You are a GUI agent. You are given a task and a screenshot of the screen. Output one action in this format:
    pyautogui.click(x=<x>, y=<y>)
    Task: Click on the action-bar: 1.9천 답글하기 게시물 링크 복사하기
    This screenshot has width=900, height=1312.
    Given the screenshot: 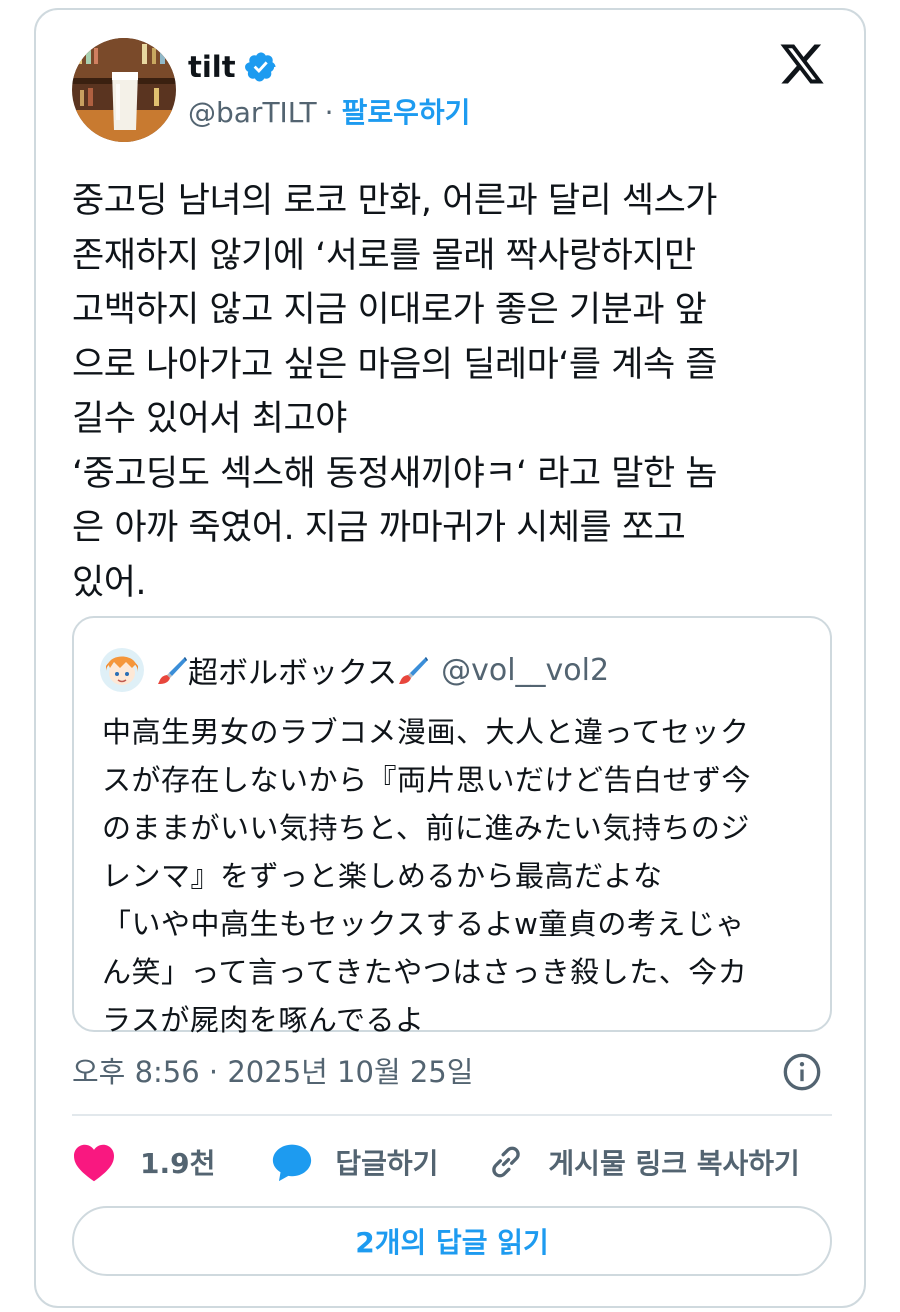 What is the action you would take?
    pyautogui.click(x=457, y=1162)
    